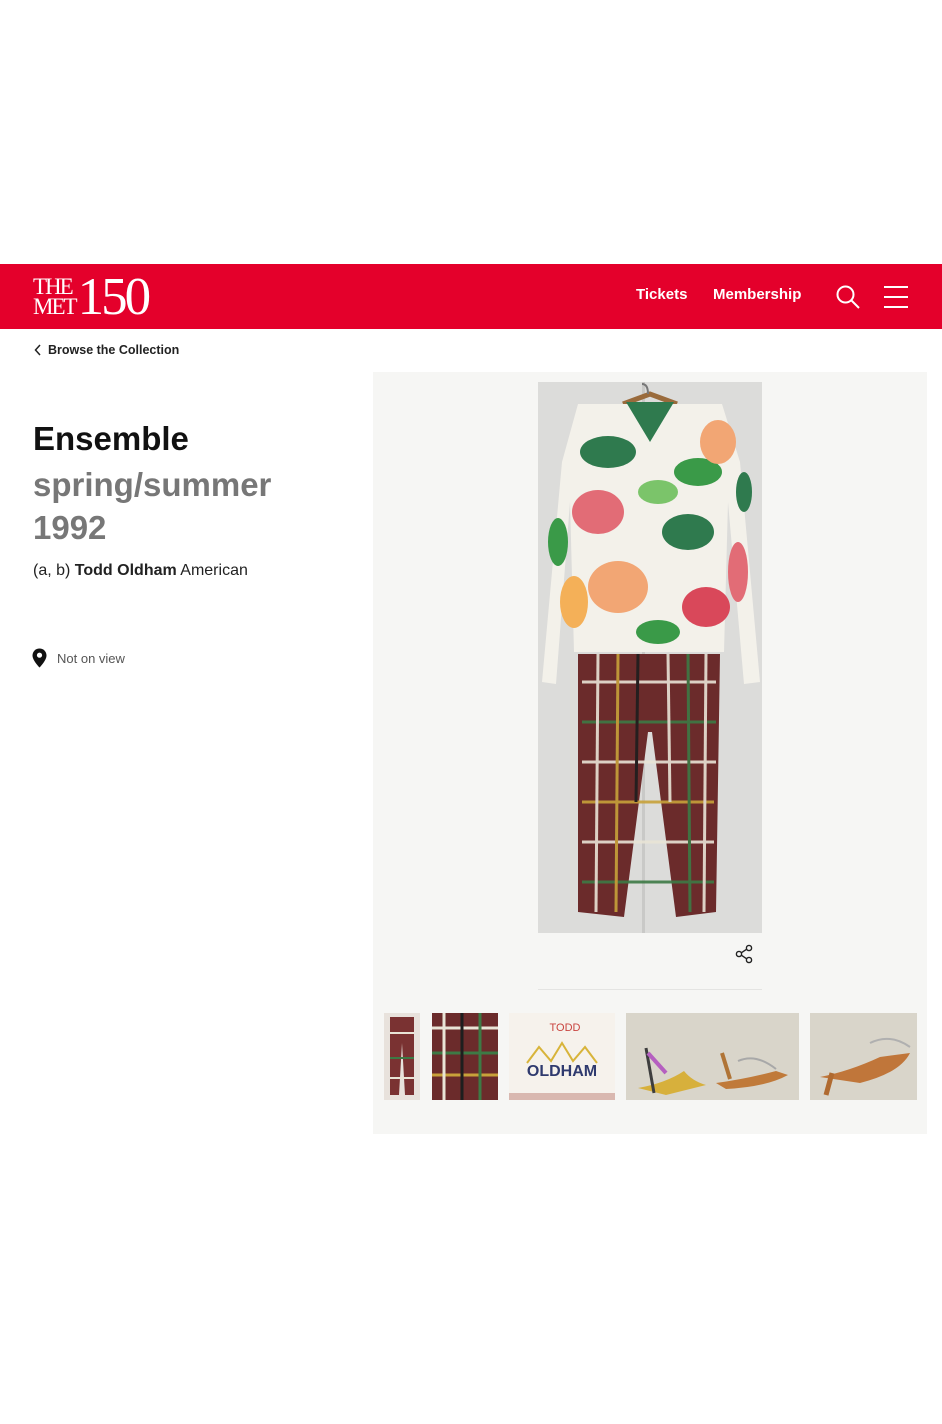 This screenshot has height=1424, width=942. I want to click on thumbnail-pants, so click(402, 1056).